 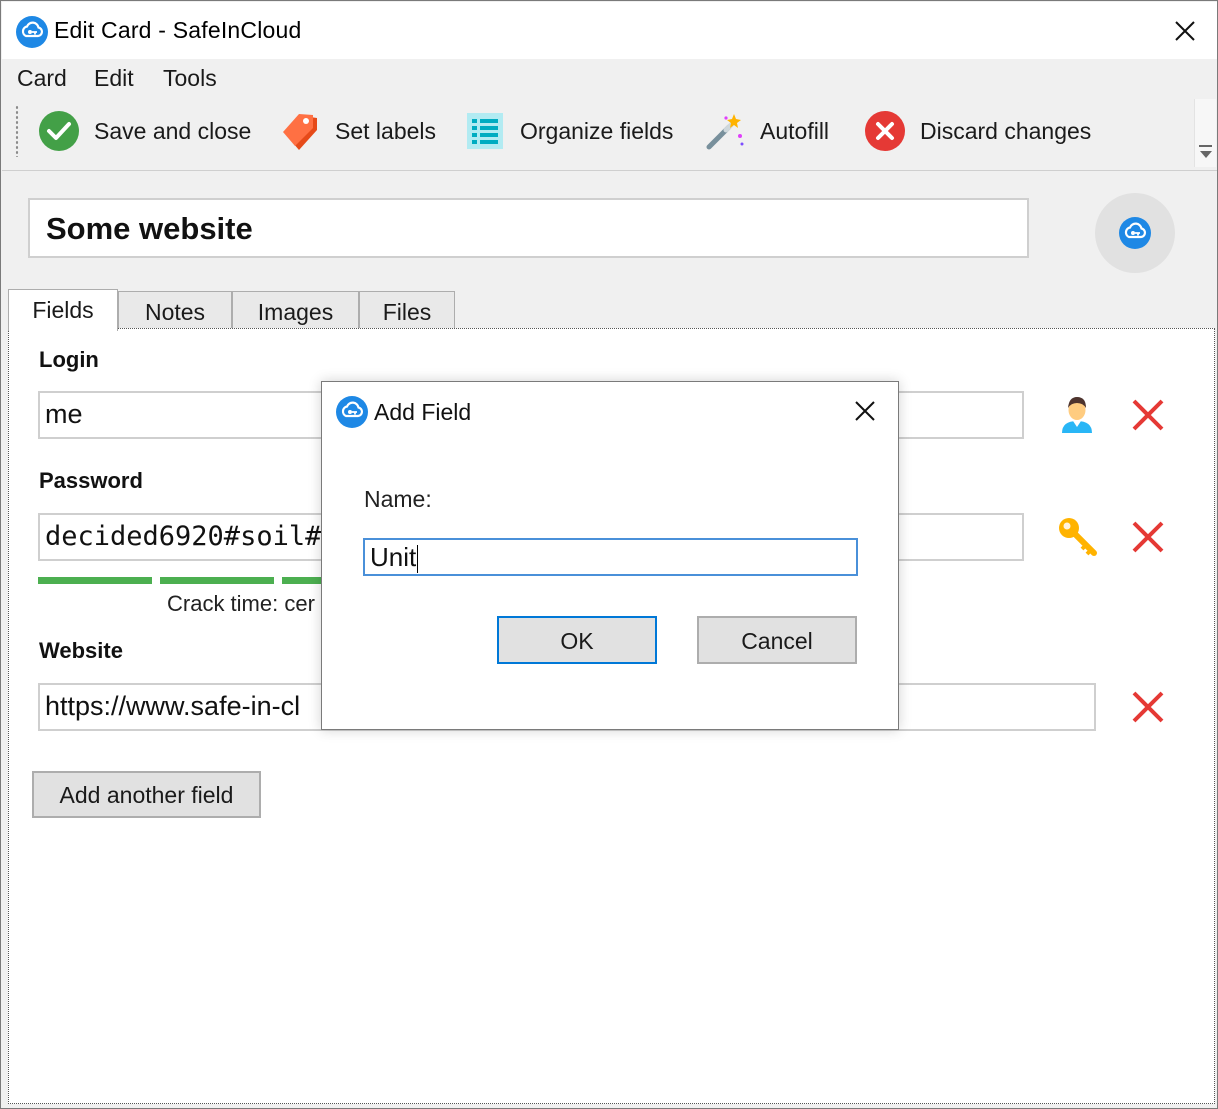 I want to click on dialog-title: Add Field, so click(x=423, y=412).